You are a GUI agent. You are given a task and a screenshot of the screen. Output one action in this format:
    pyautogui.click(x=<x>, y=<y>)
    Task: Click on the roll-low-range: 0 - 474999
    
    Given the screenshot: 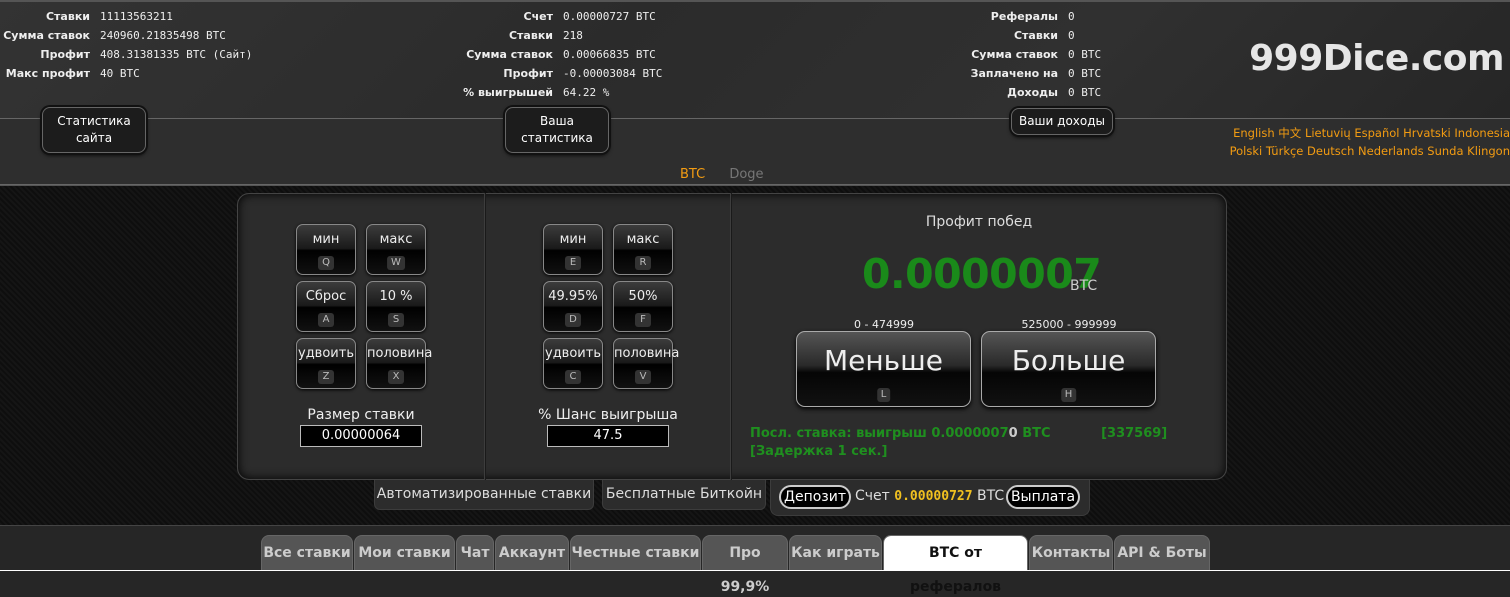 What is the action you would take?
    pyautogui.click(x=884, y=324)
    